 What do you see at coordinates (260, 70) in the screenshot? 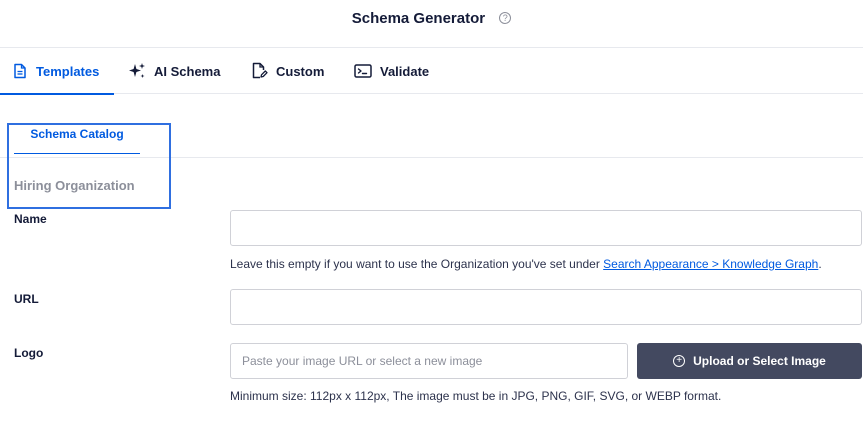
I see `edit-document-icon` at bounding box center [260, 70].